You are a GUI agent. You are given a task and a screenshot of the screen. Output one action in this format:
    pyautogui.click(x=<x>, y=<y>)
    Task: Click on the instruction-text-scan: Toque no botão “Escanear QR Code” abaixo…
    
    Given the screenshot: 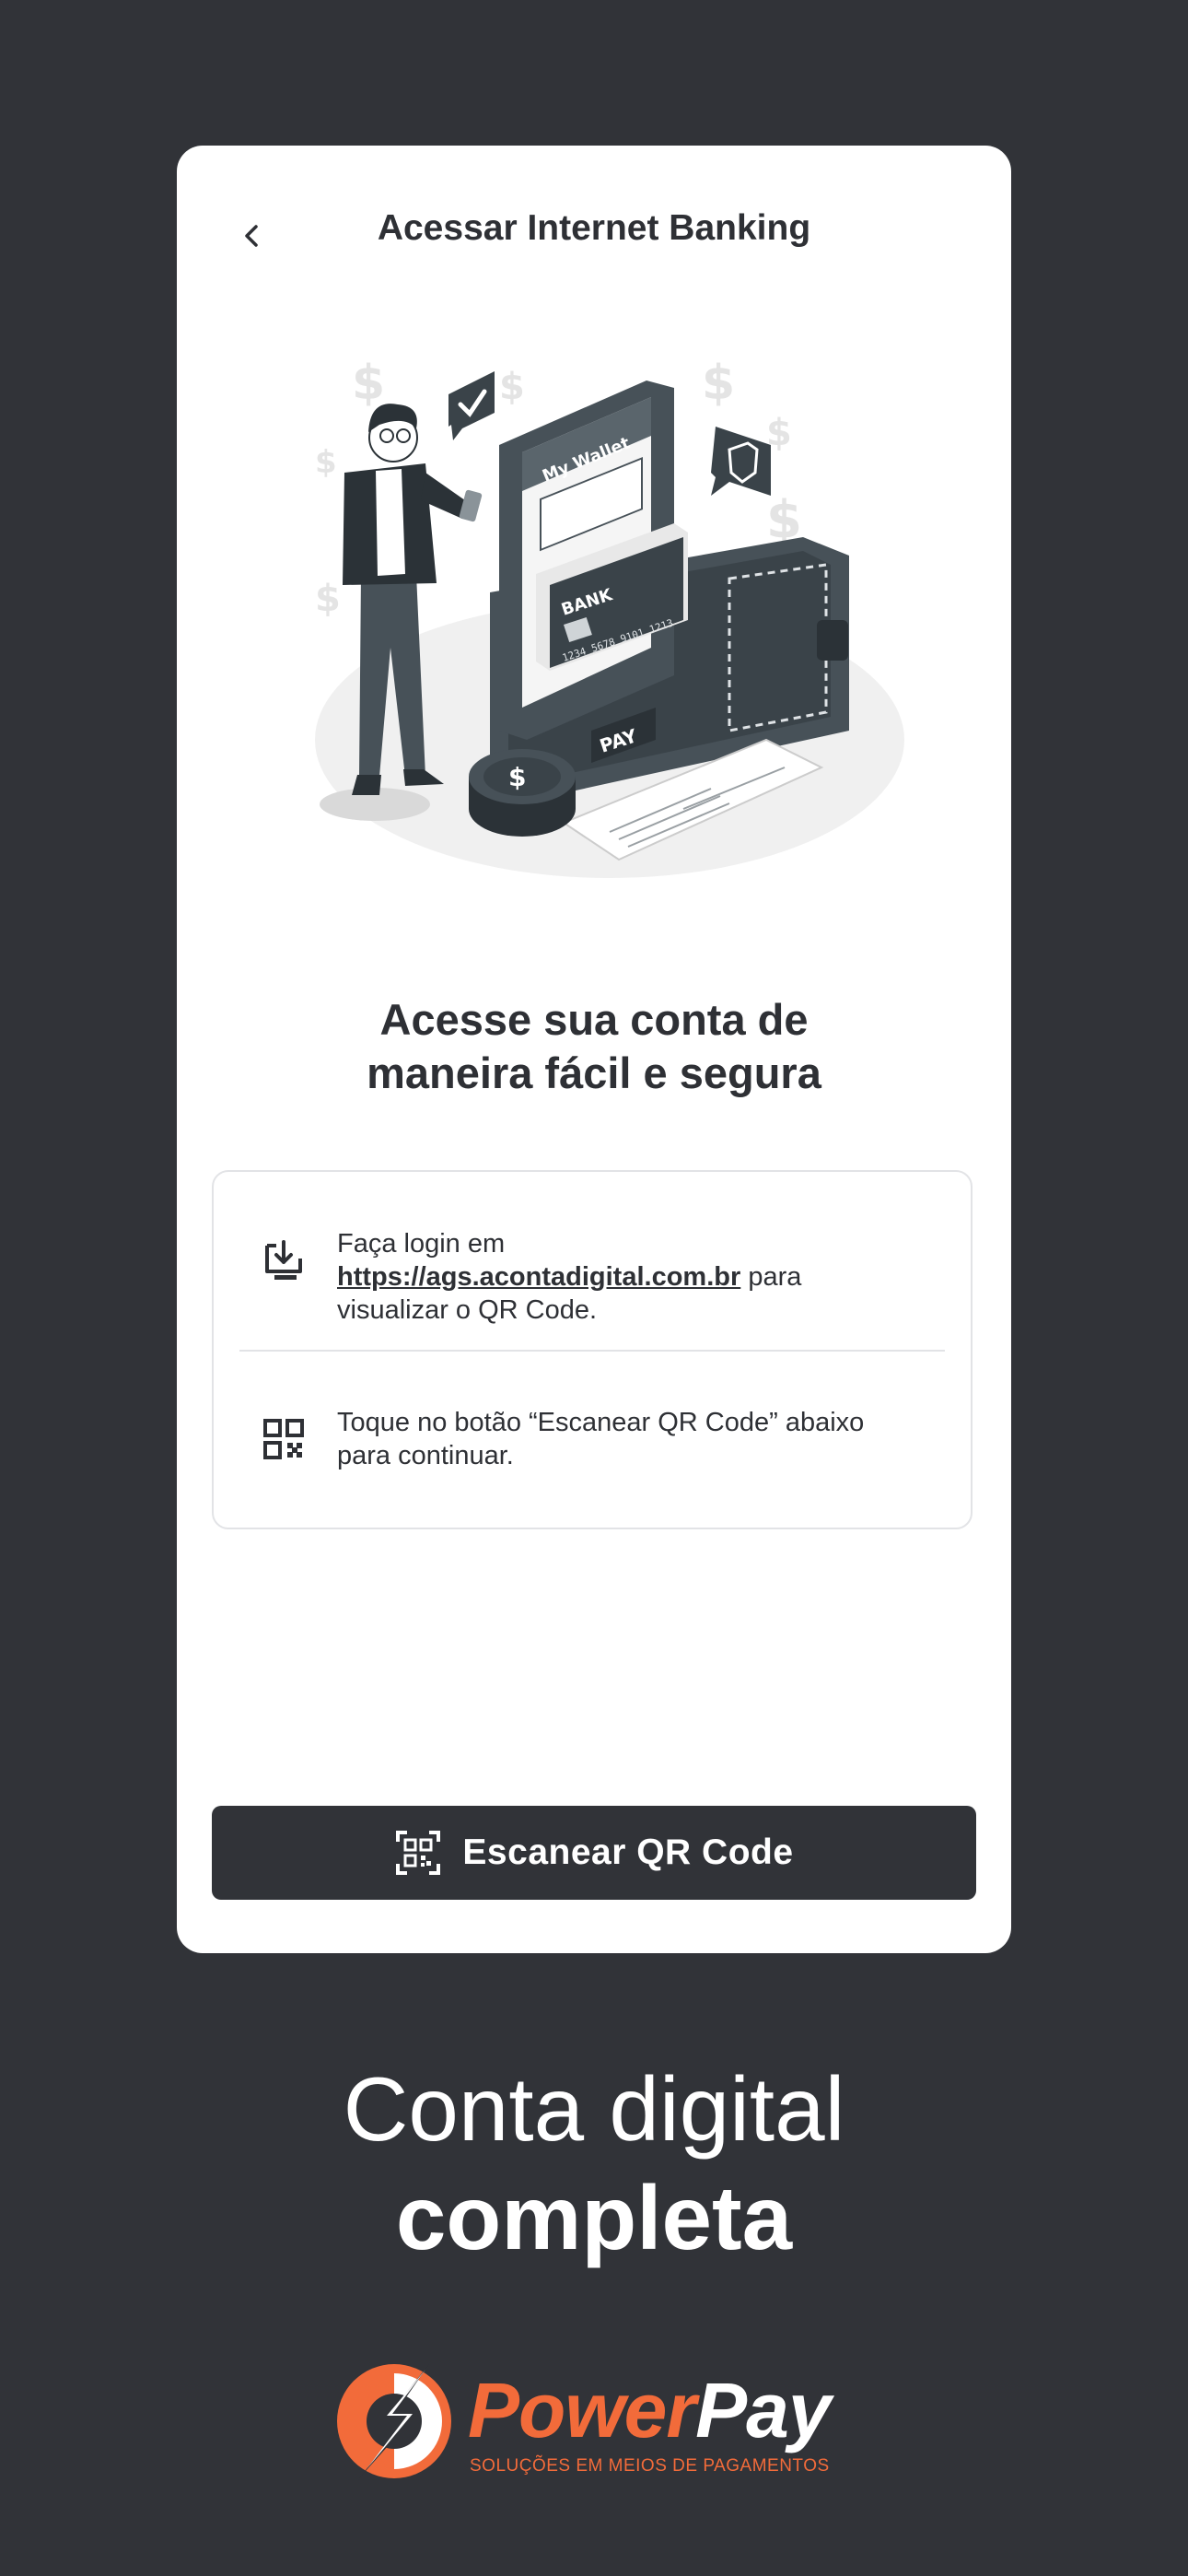 What is the action you would take?
    pyautogui.click(x=601, y=1439)
    